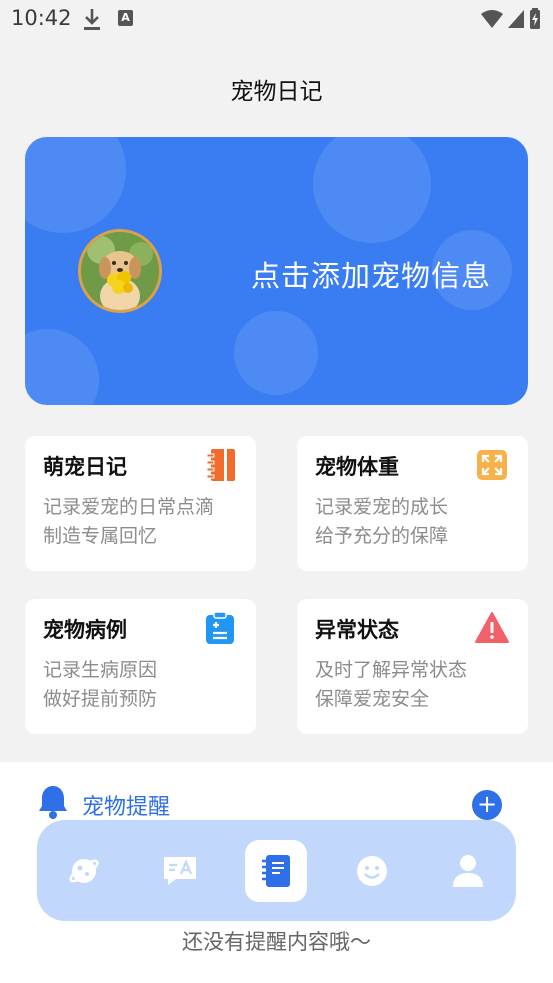 This screenshot has width=553, height=983. Describe the element at coordinates (100, 670) in the screenshot. I see `card-desc-line1: 记录生病原因` at that location.